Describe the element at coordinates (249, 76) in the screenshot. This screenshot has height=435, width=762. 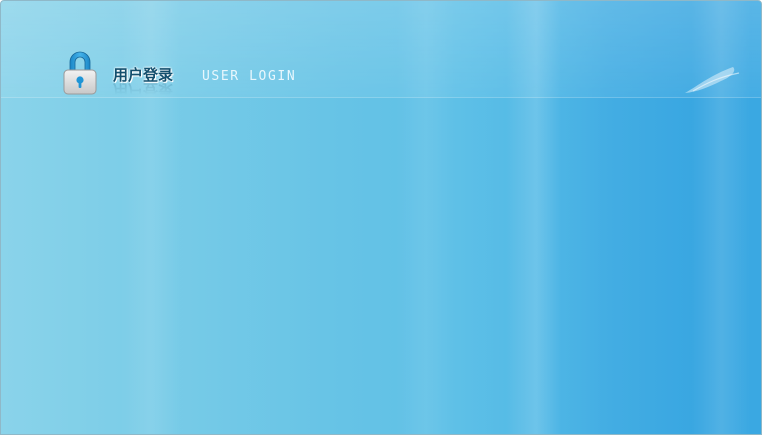
I see `login-title-en: USER LOGIN` at that location.